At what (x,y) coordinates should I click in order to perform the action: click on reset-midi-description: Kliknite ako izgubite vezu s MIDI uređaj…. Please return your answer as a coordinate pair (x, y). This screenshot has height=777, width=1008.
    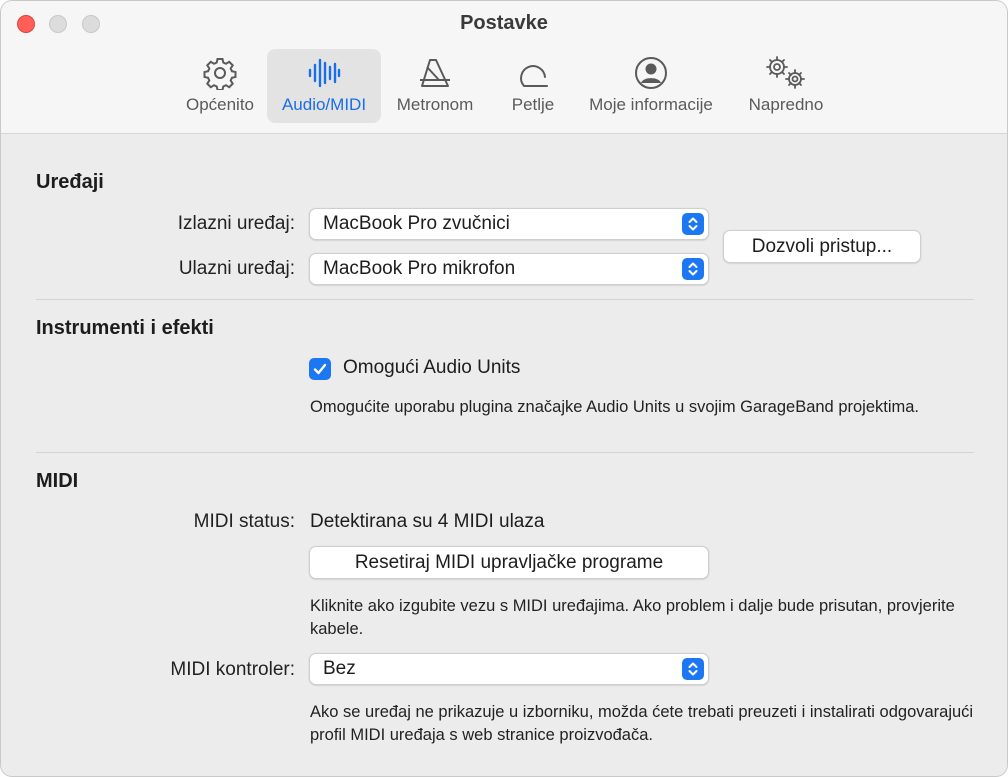
    Looking at the image, I should click on (632, 617).